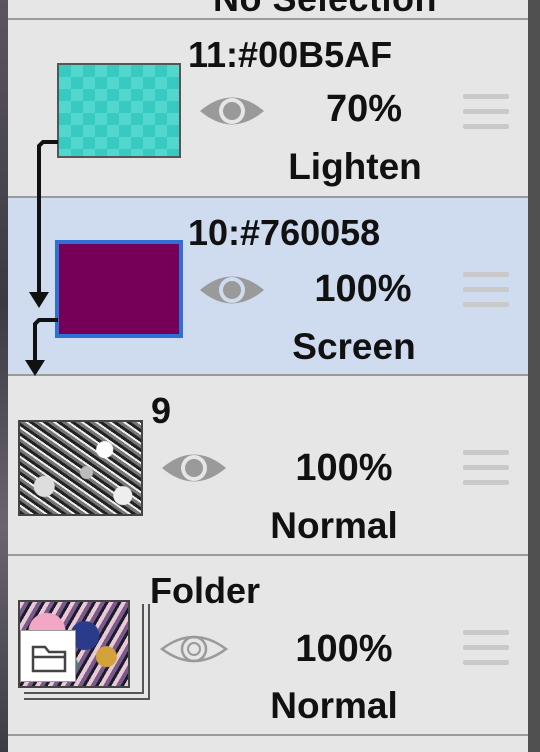  I want to click on selection-header-label: No Selection, so click(325, 9).